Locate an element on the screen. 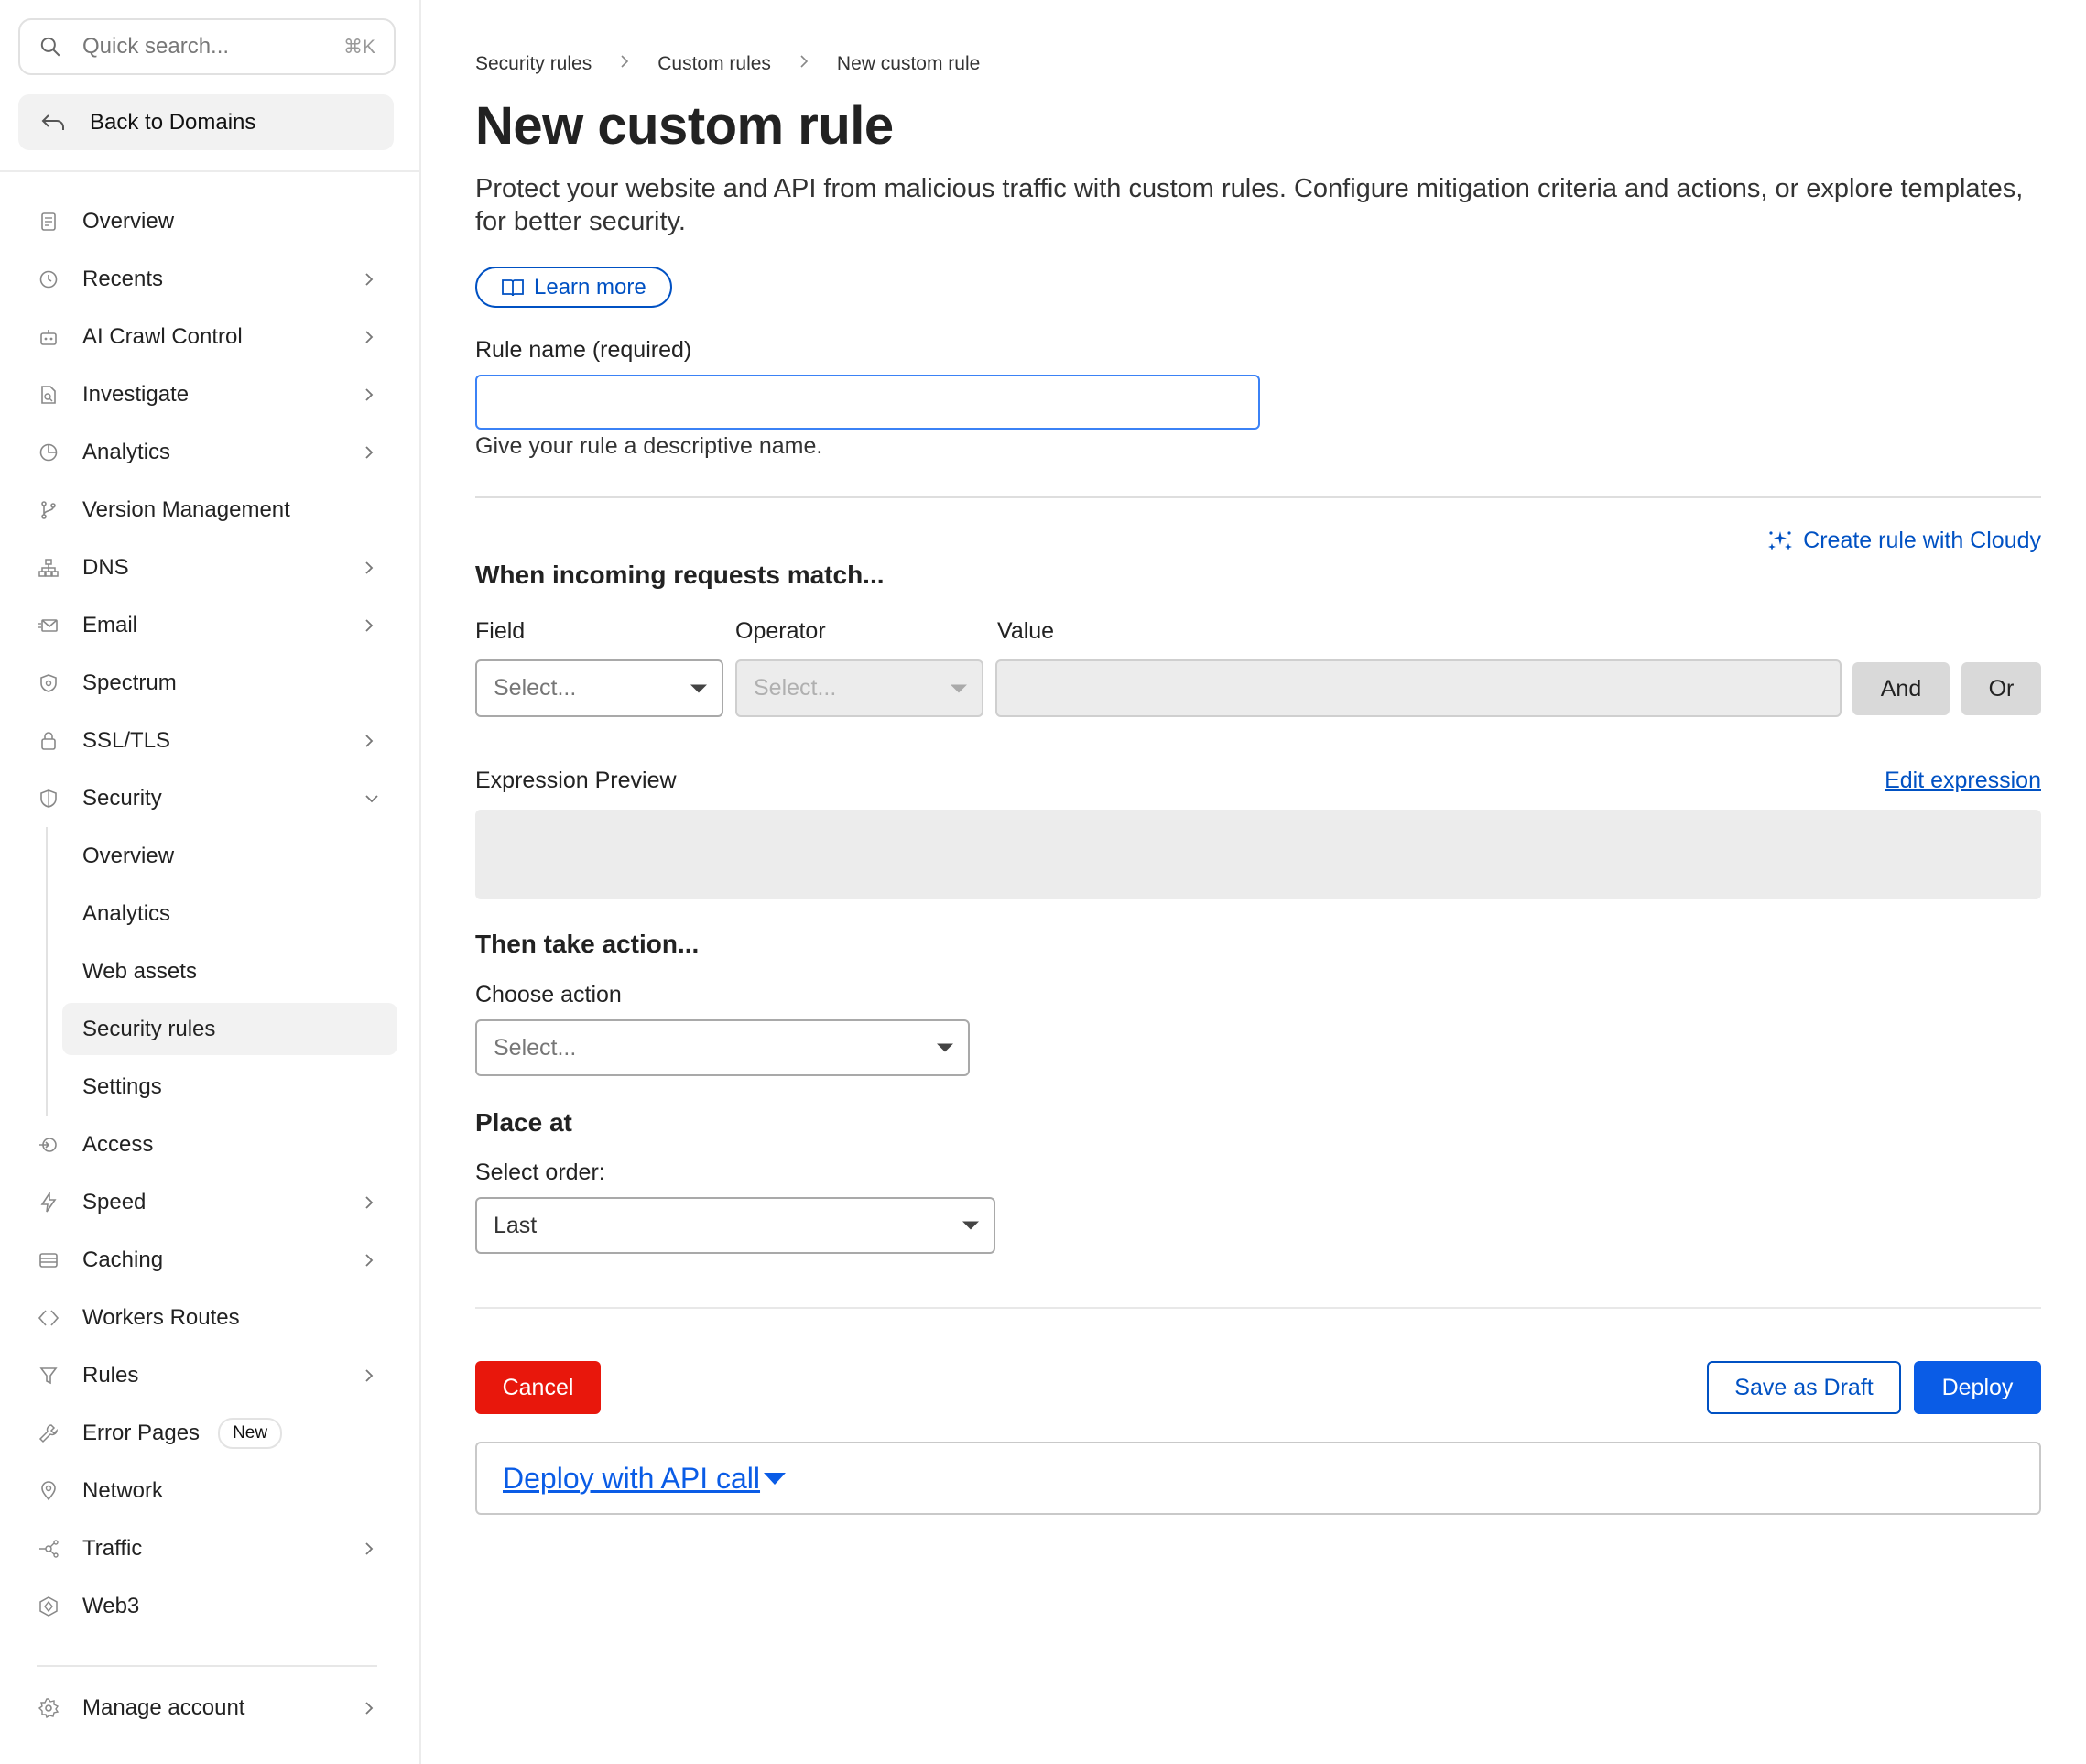 This screenshot has width=2086, height=1764. sidebar-item-investigate: Investigate is located at coordinates (210, 394).